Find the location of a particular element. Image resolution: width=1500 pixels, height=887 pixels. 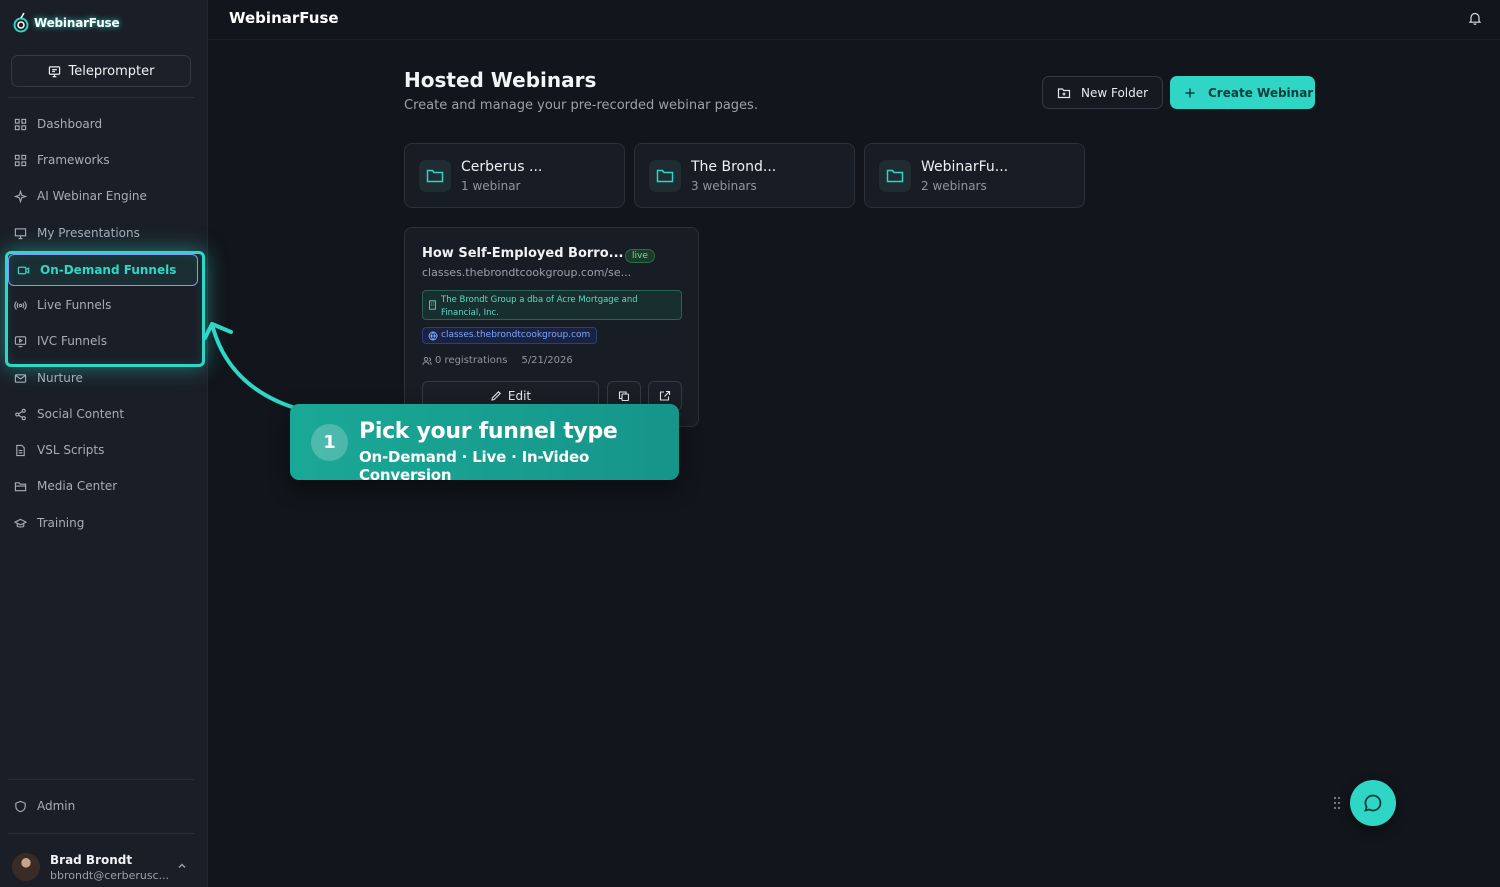

sidebar-item-admin: Admin is located at coordinates (104, 806).